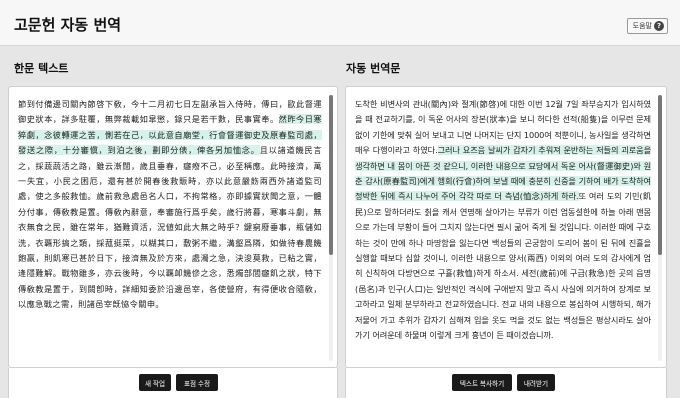 Image resolution: width=680 pixels, height=398 pixels. What do you see at coordinates (660, 175) in the screenshot?
I see `translation-scroll-thumb` at bounding box center [660, 175].